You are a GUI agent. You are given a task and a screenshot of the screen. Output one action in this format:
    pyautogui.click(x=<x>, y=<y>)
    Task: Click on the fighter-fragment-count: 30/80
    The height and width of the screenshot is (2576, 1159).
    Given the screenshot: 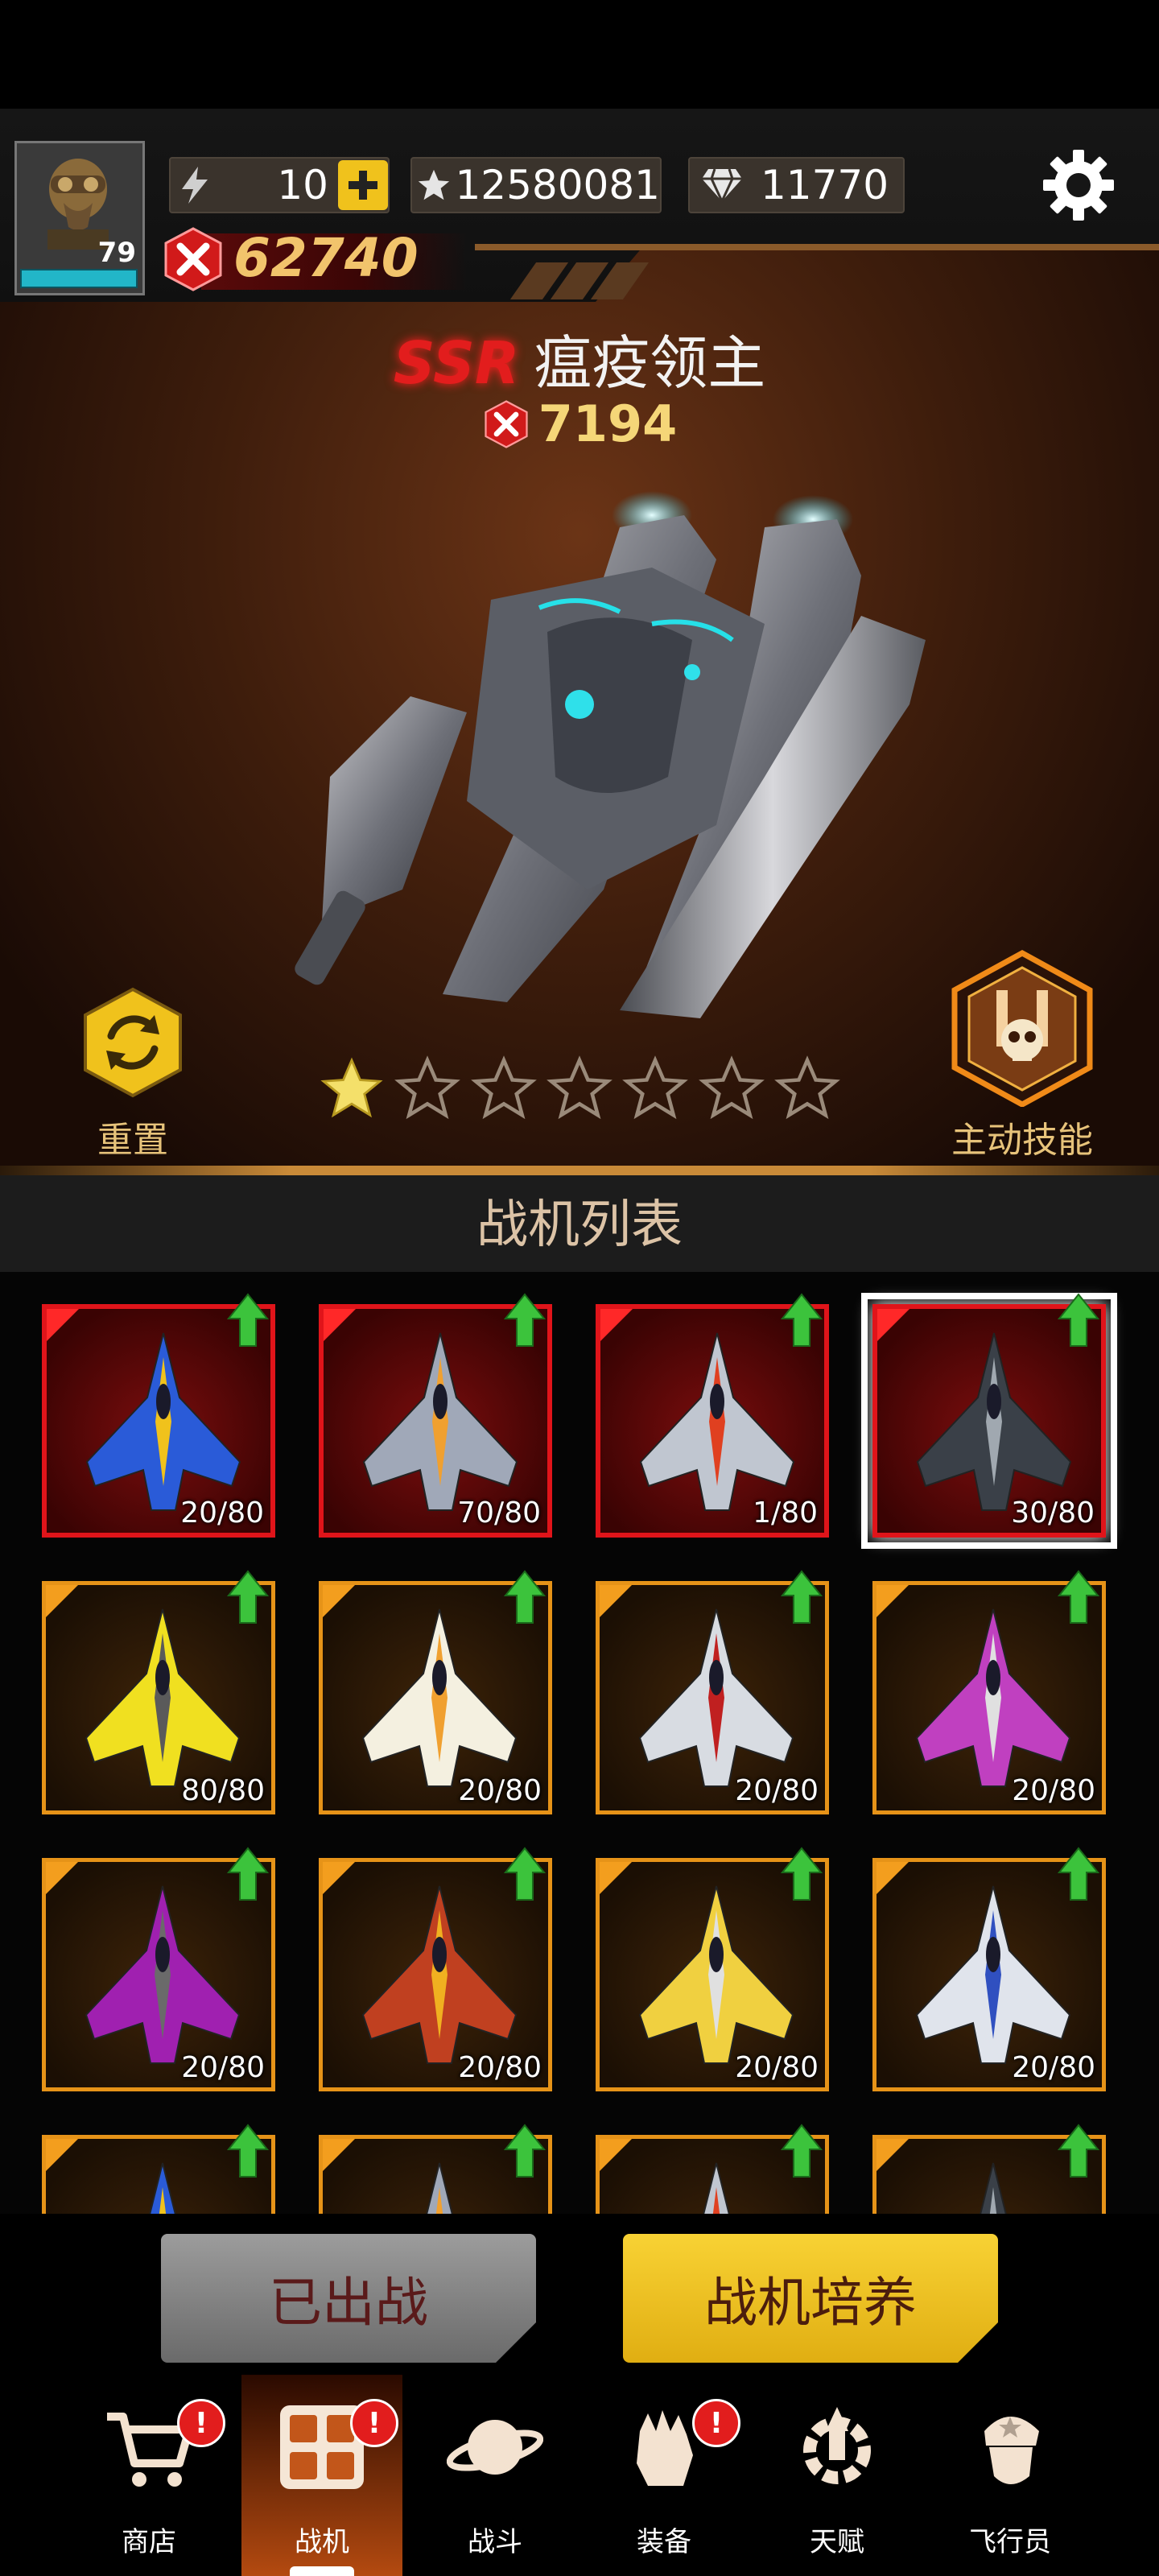 What is the action you would take?
    pyautogui.click(x=1053, y=1513)
    